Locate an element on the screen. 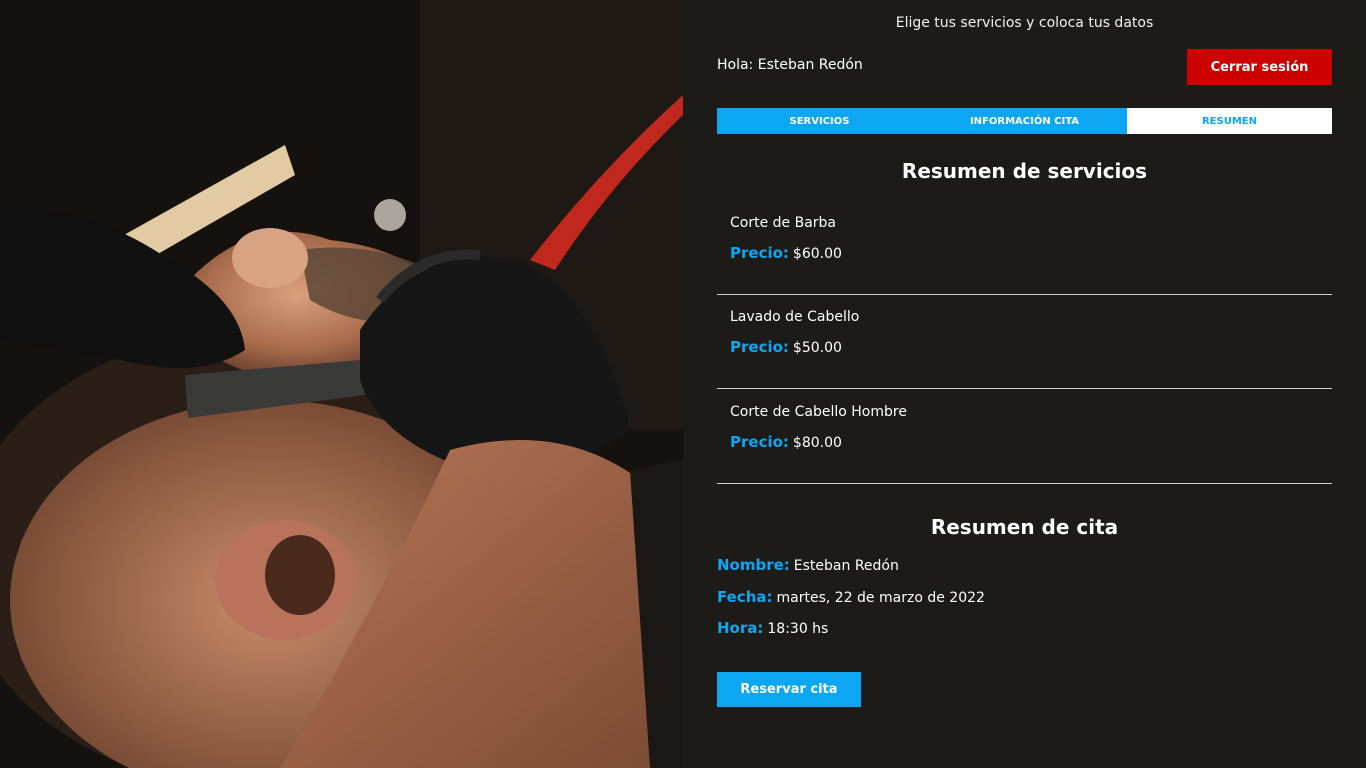  service-price: Precio: $60.00 is located at coordinates (786, 253).